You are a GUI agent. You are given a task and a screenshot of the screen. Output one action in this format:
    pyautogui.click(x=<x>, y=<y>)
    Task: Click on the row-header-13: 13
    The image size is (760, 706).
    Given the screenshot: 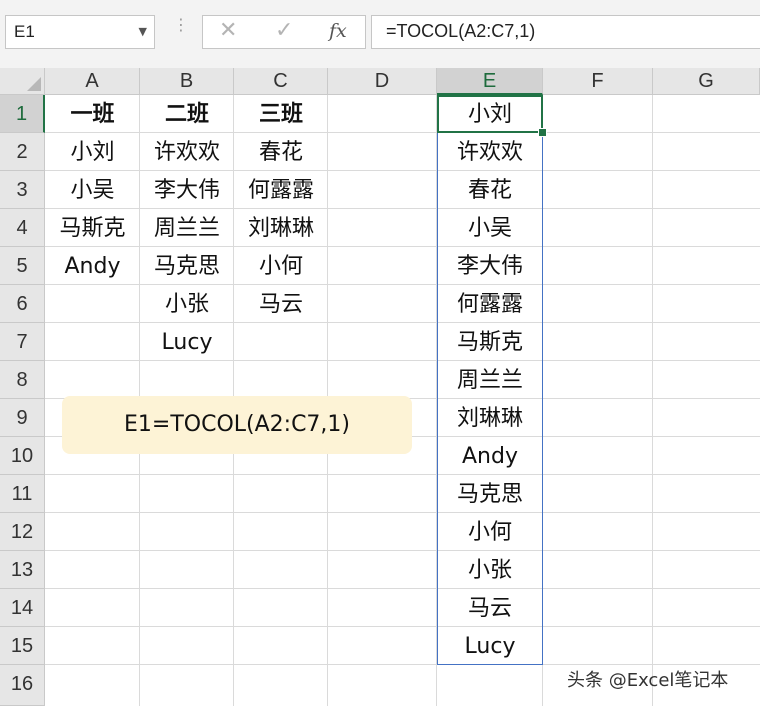 What is the action you would take?
    pyautogui.click(x=22, y=570)
    